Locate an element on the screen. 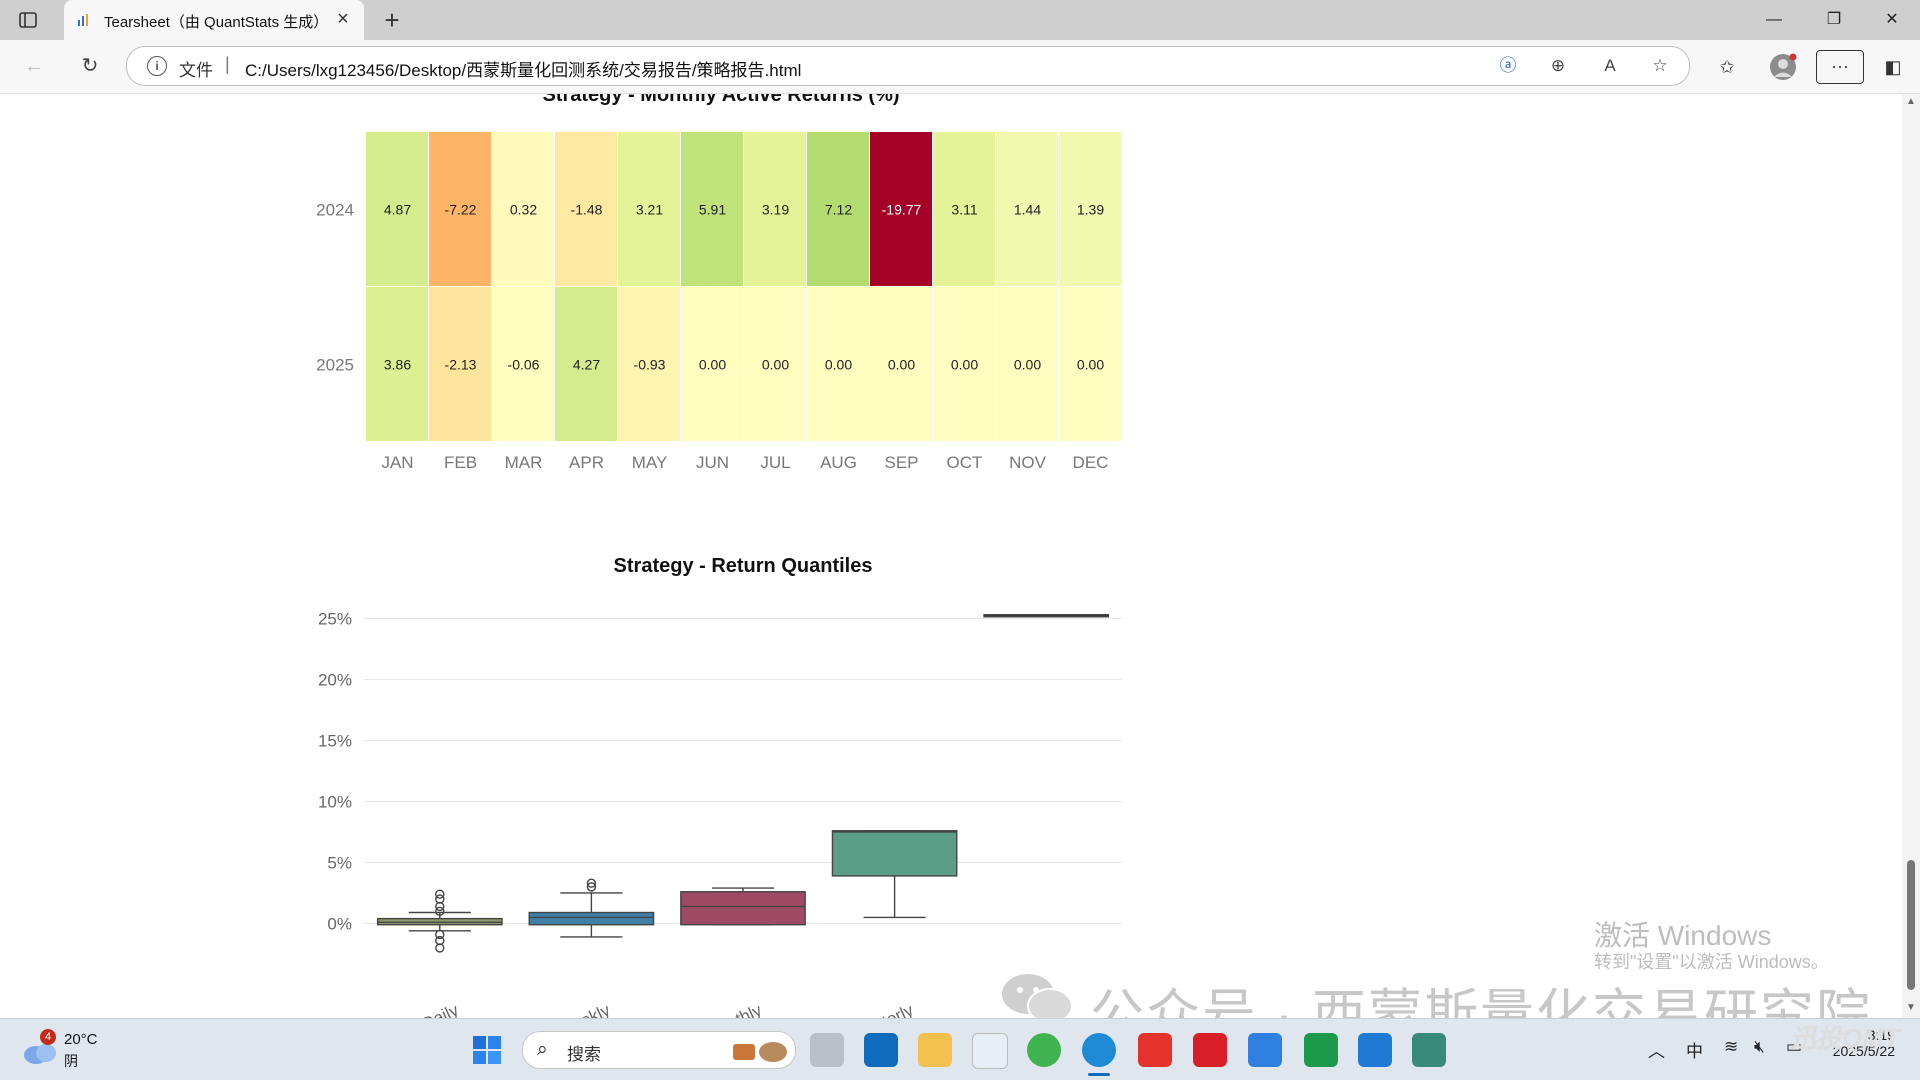  heatmap-month-label: JUN is located at coordinates (712, 462).